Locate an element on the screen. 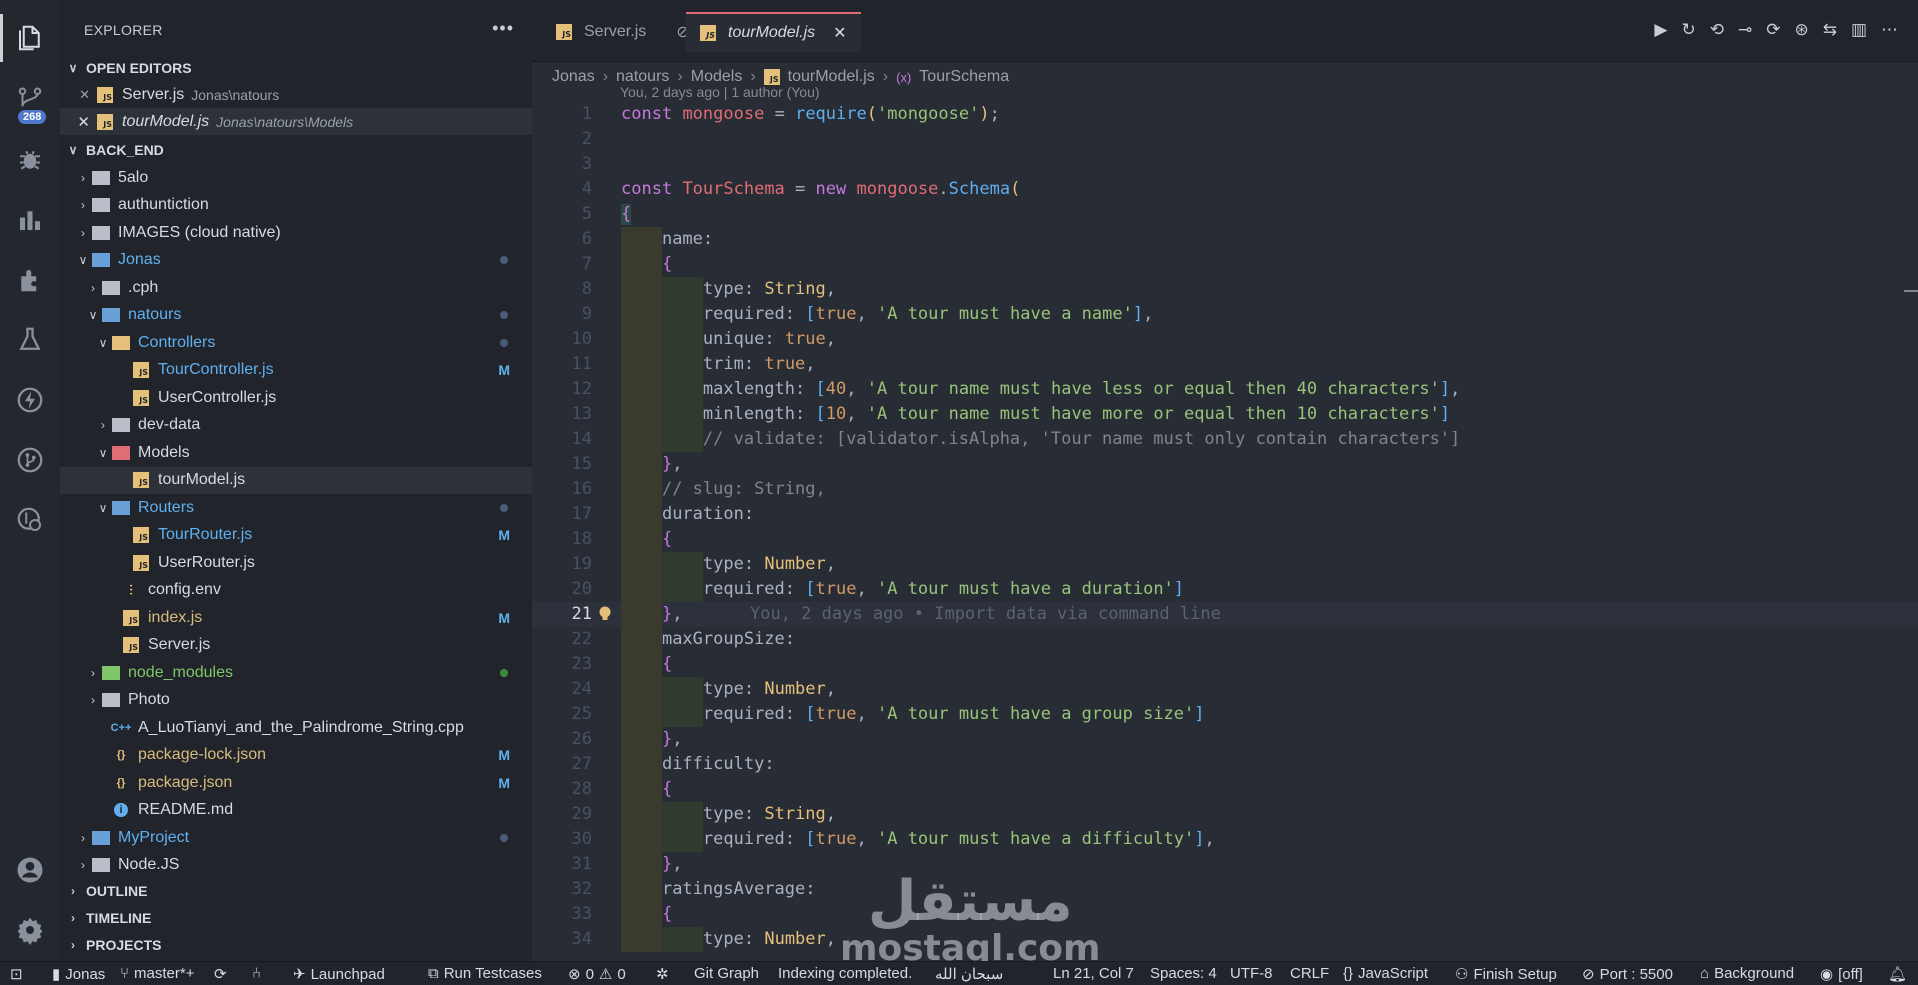 Image resolution: width=1918 pixels, height=985 pixels. breadcrumb-item: TourSchema is located at coordinates (964, 77).